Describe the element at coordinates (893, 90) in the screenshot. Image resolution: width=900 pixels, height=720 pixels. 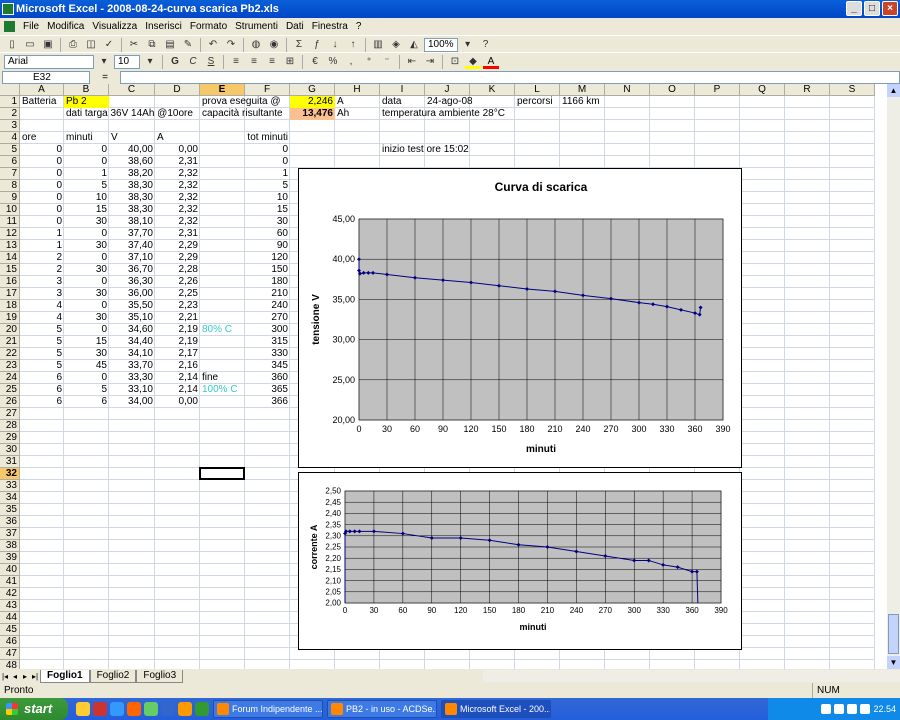
I see `scroll-up-icon: ▲` at that location.